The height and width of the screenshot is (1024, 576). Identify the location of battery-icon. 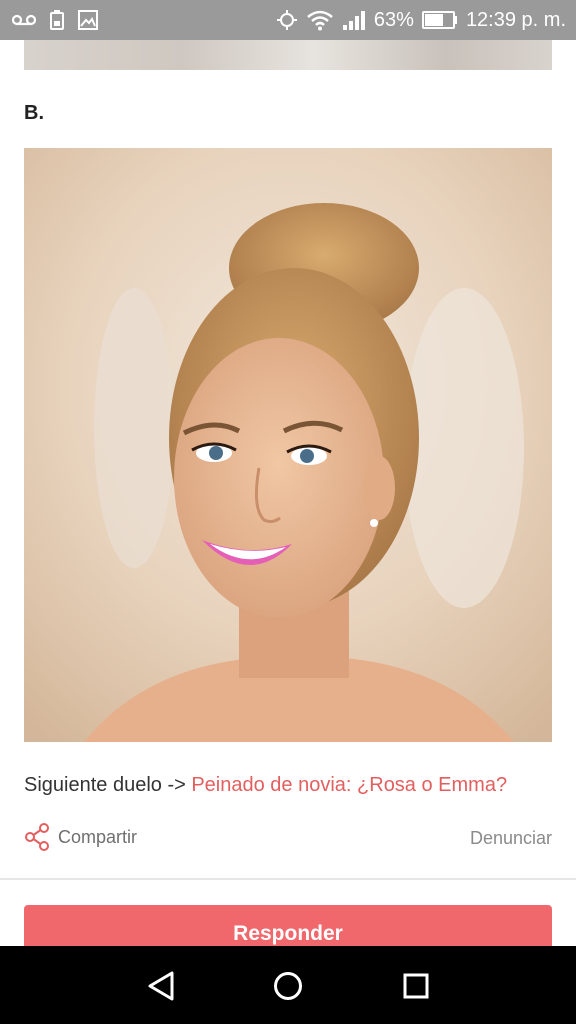
(439, 20).